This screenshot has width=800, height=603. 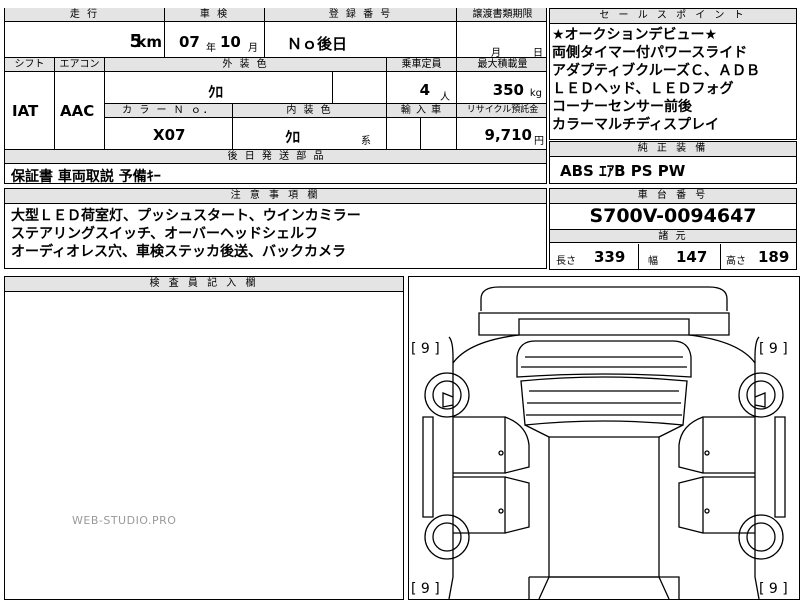 What do you see at coordinates (656, 71) in the screenshot?
I see `sales-point-line: アダプティブクルーズＣ、ＡＤＢ` at bounding box center [656, 71].